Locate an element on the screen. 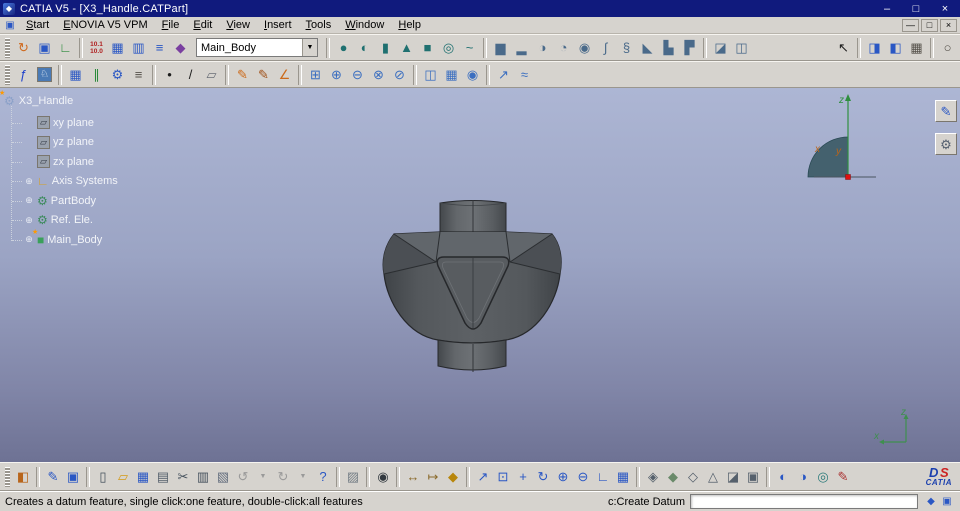  hide-show-icon: ◐ is located at coordinates (783, 477).